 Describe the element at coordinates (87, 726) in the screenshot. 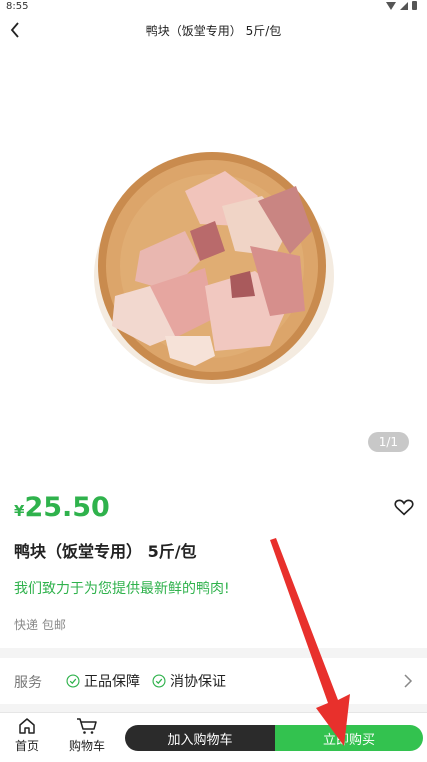

I see `cart-icon` at that location.